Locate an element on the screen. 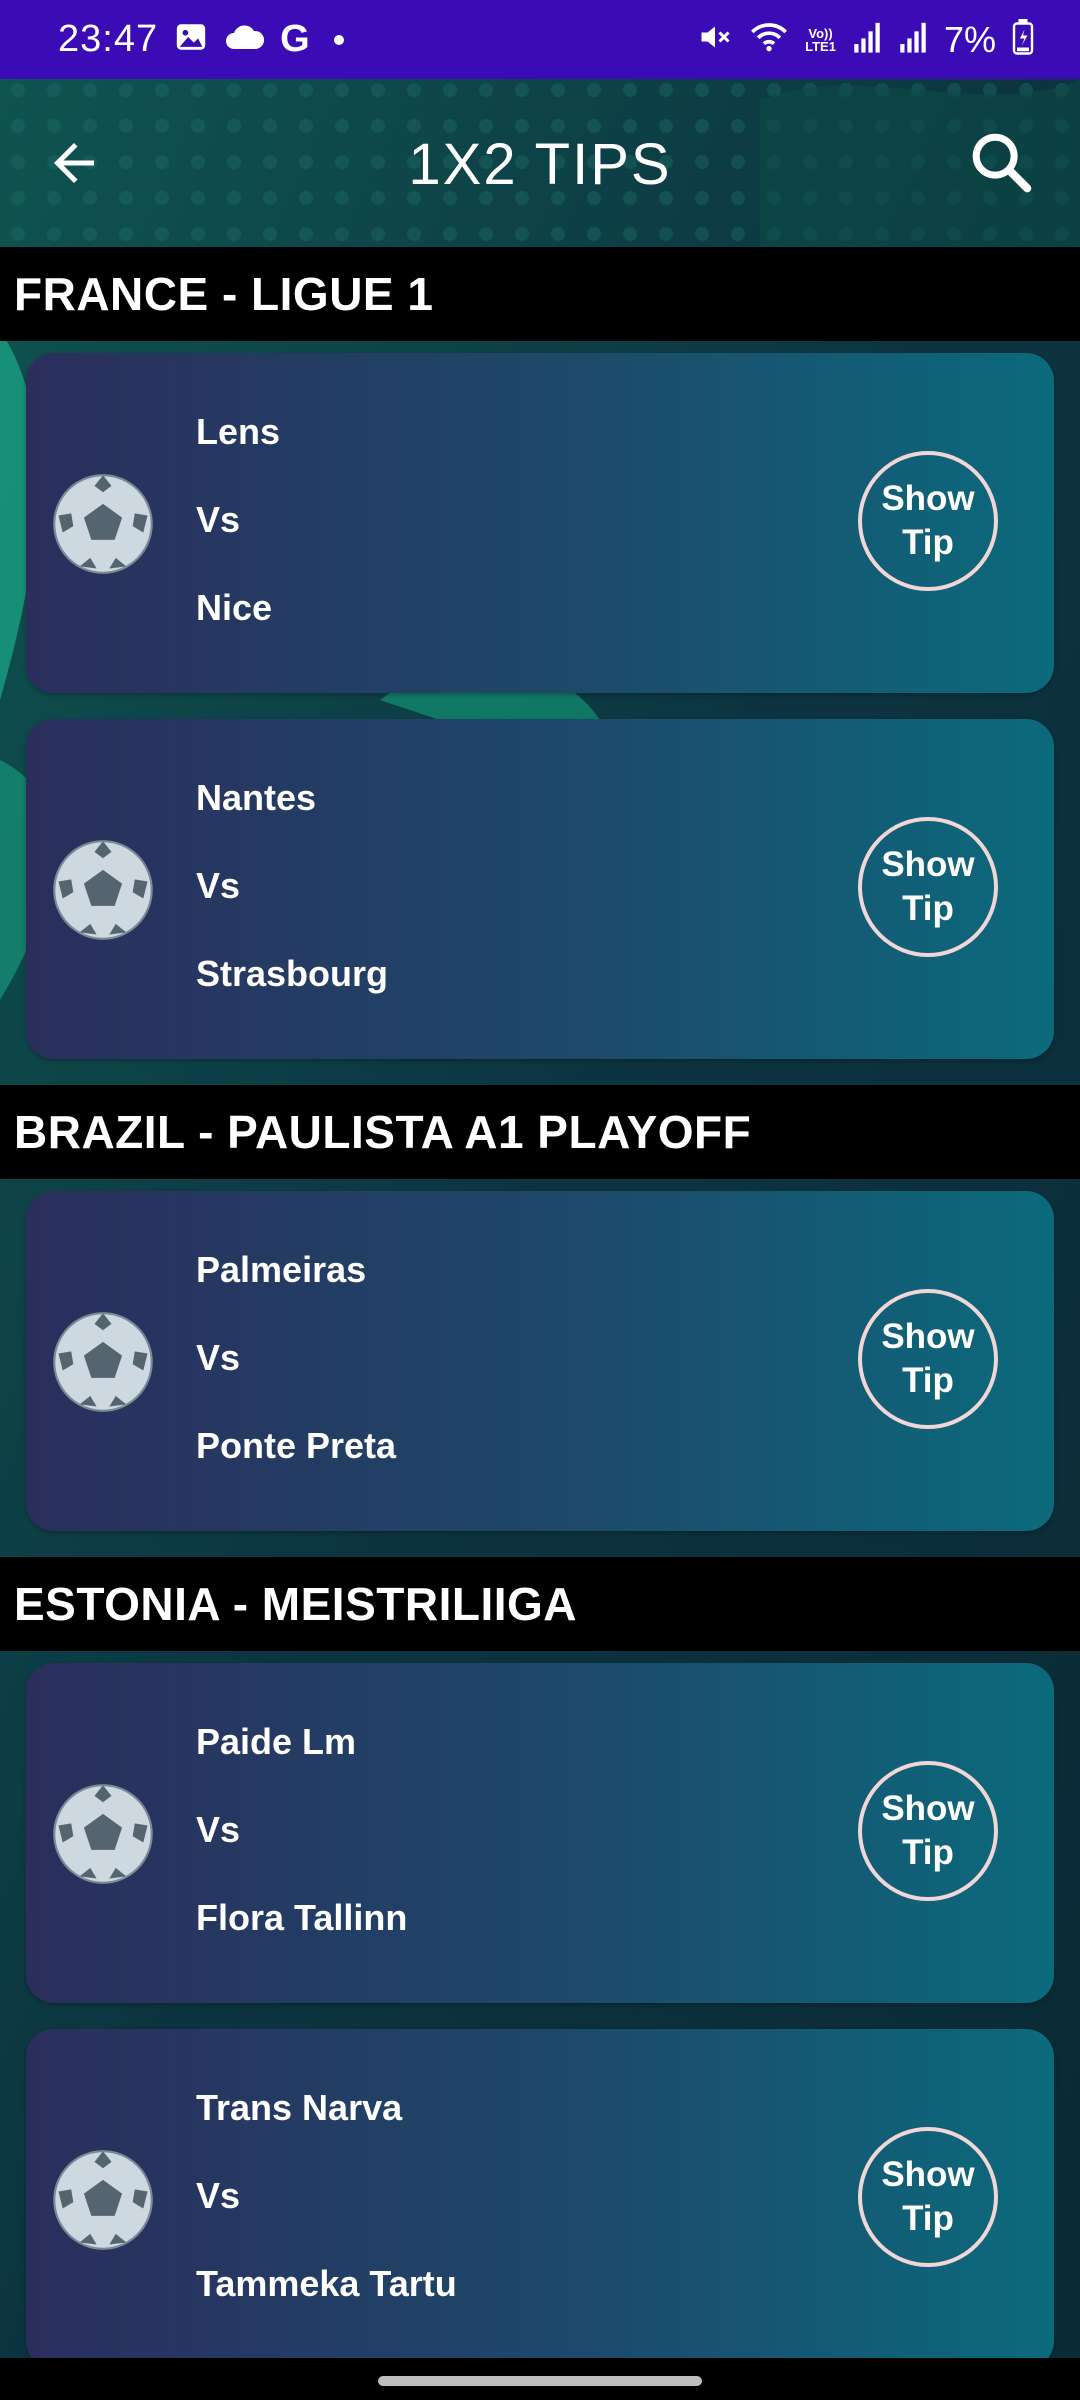 This screenshot has height=2400, width=1080. status-bar-right: Vo)) LTE1 7% is located at coordinates (865, 40).